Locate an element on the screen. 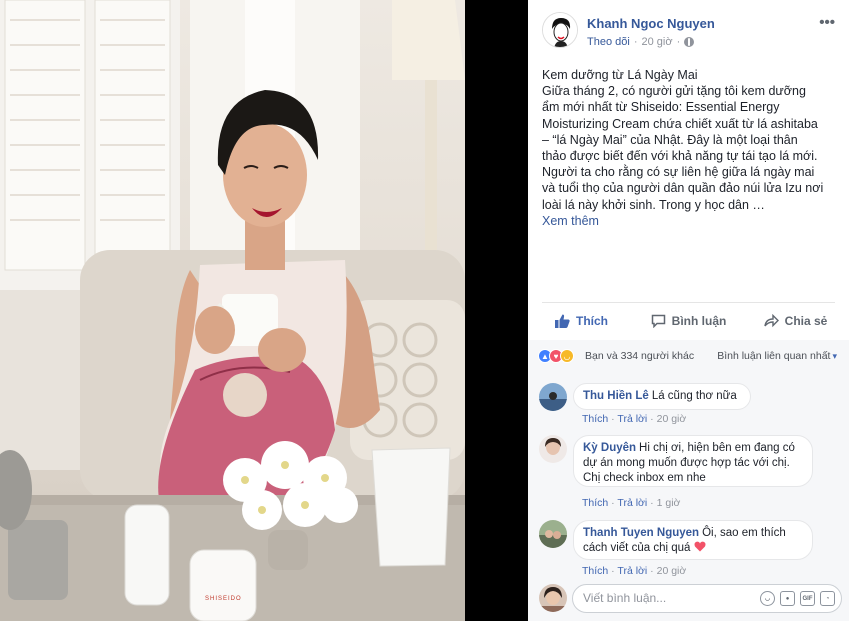 Image resolution: width=849 pixels, height=621 pixels. post-line: Kem dưỡng từ Lá Ngày Mai is located at coordinates (620, 75).